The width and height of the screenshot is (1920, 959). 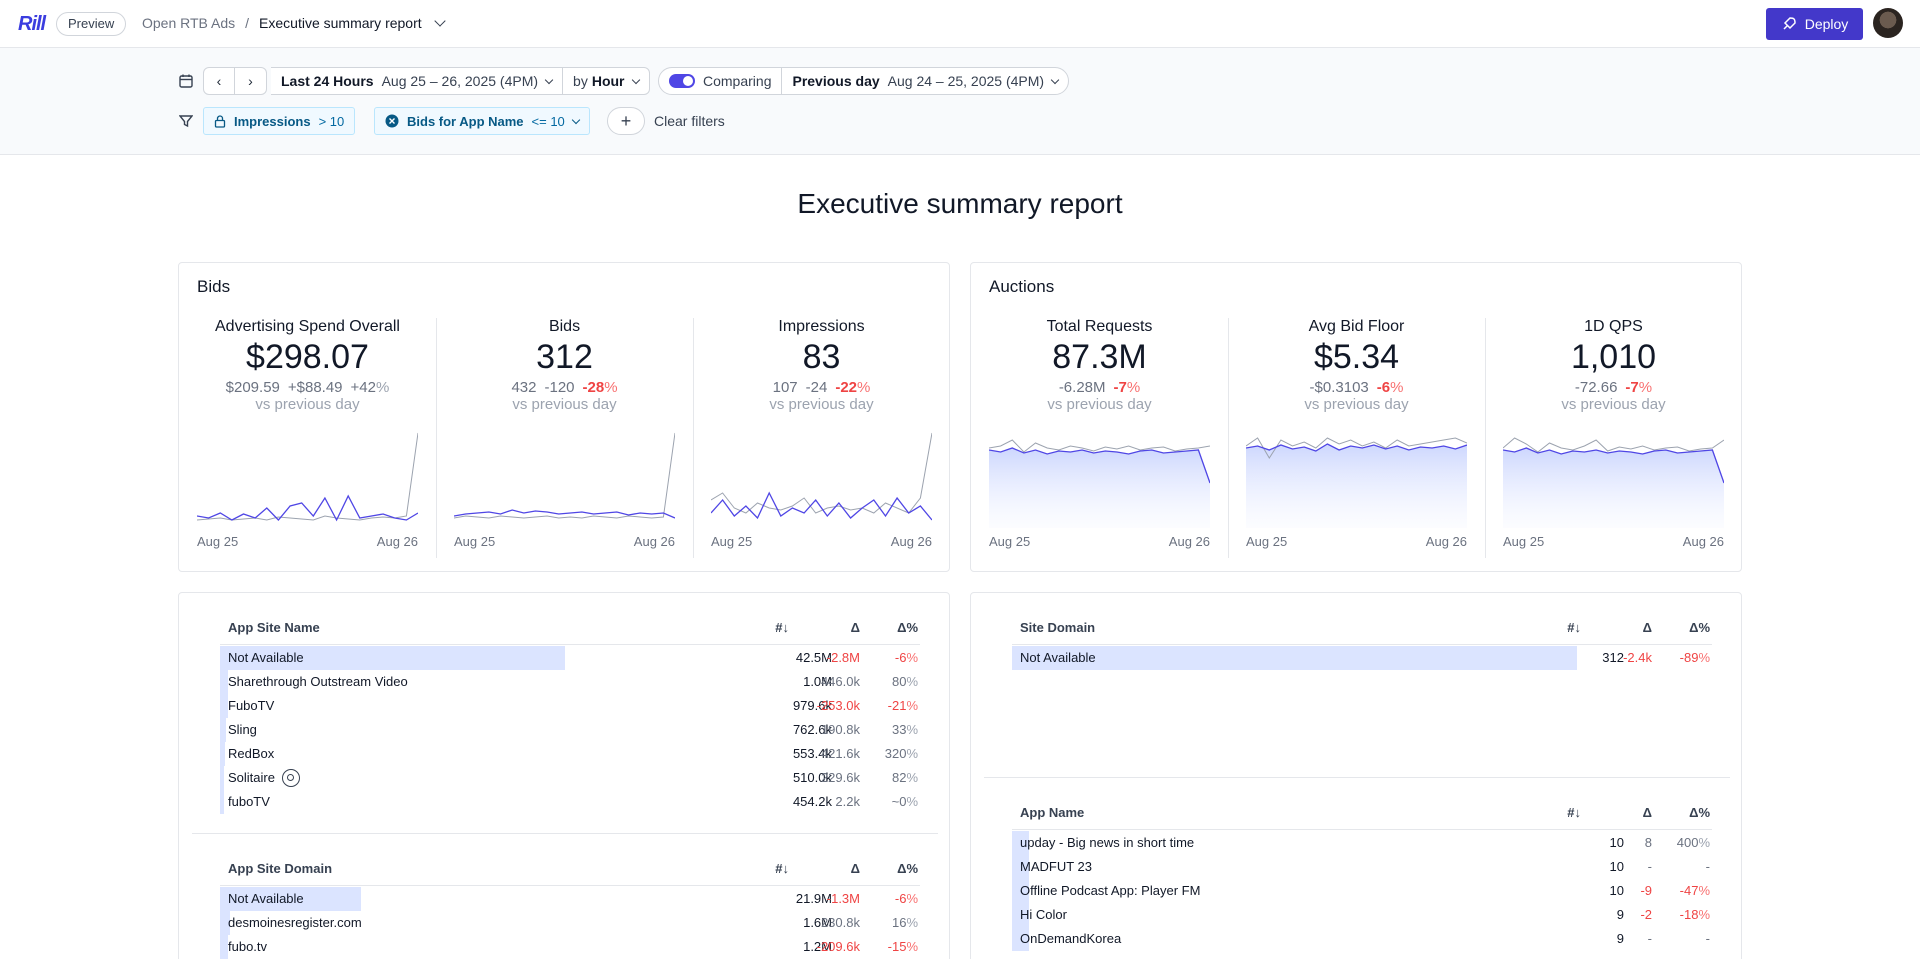 What do you see at coordinates (1826, 24) in the screenshot?
I see `deploy-label: Deploy` at bounding box center [1826, 24].